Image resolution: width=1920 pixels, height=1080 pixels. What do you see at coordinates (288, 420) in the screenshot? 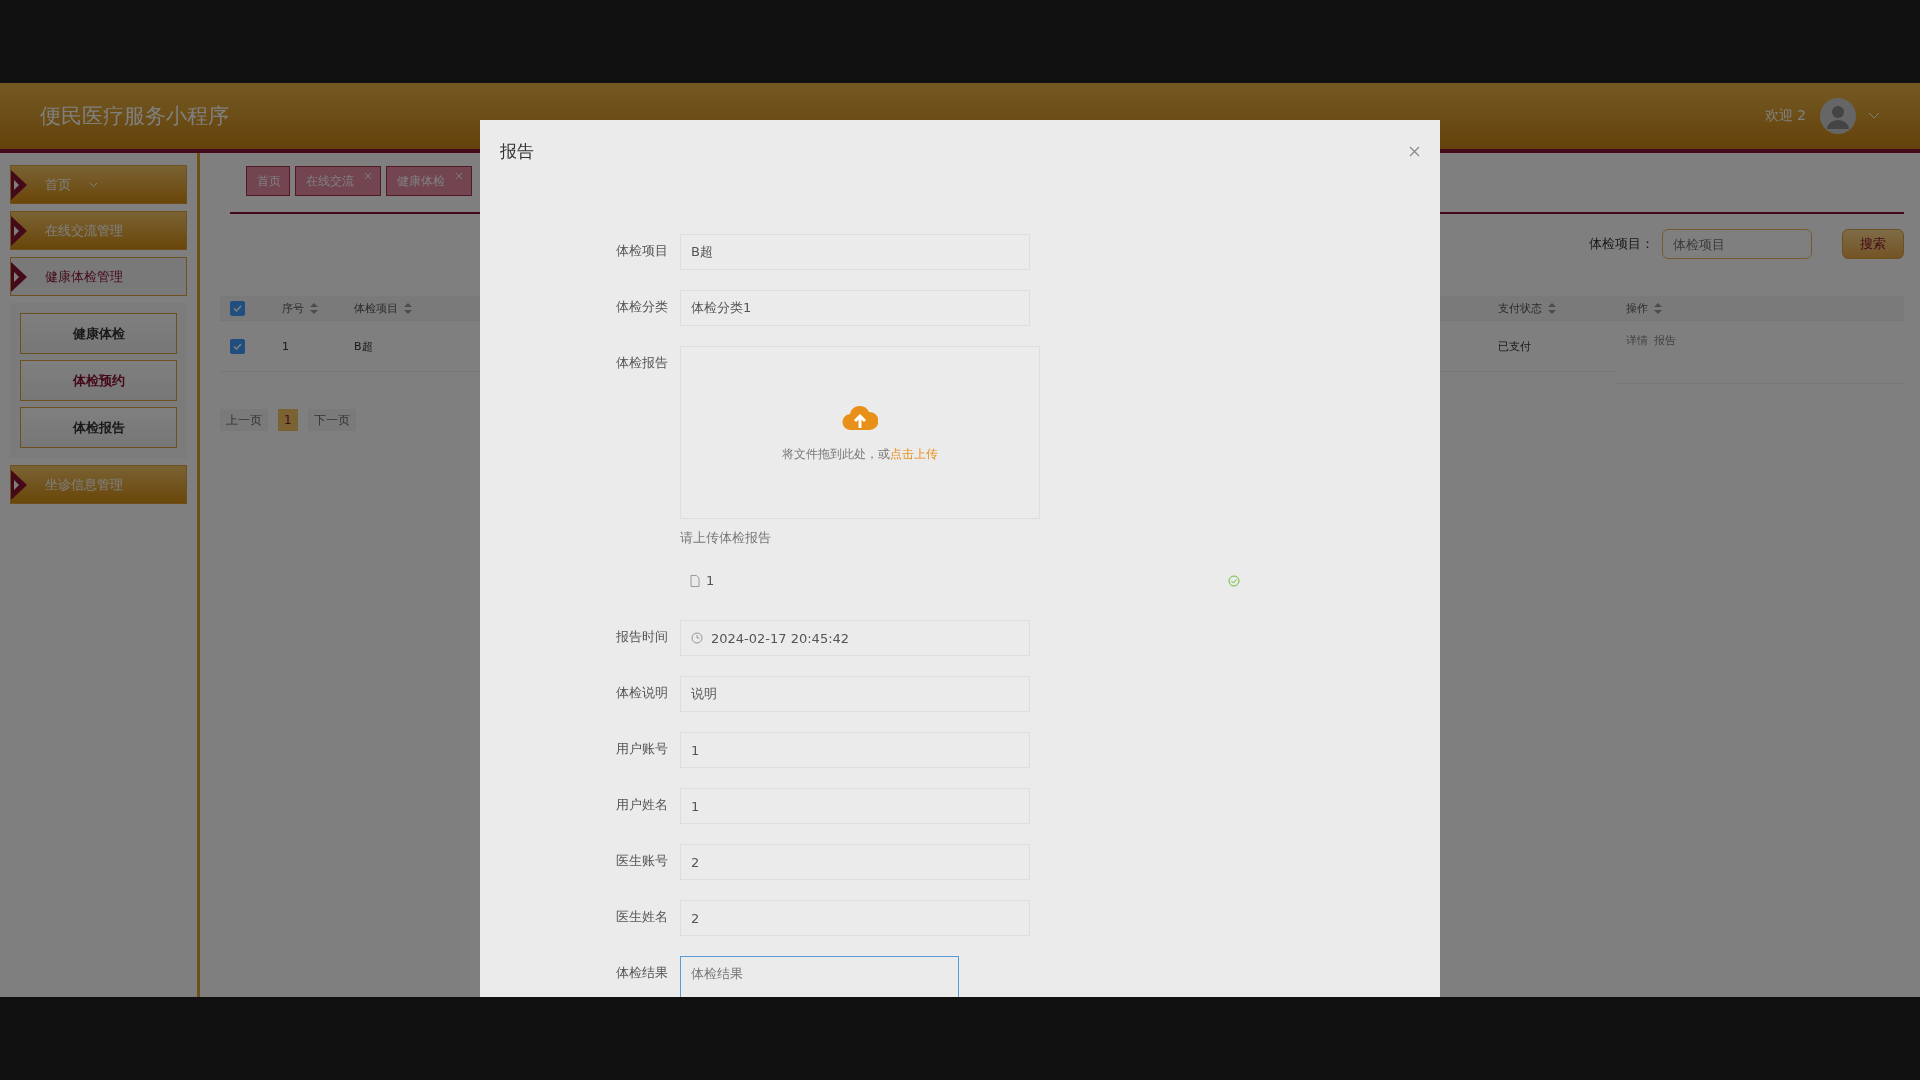
I see `page-button: 1` at bounding box center [288, 420].